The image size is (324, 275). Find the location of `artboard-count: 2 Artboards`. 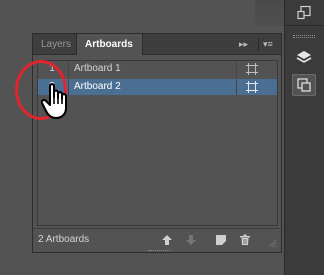

artboard-count: 2 Artboards is located at coordinates (64, 239).